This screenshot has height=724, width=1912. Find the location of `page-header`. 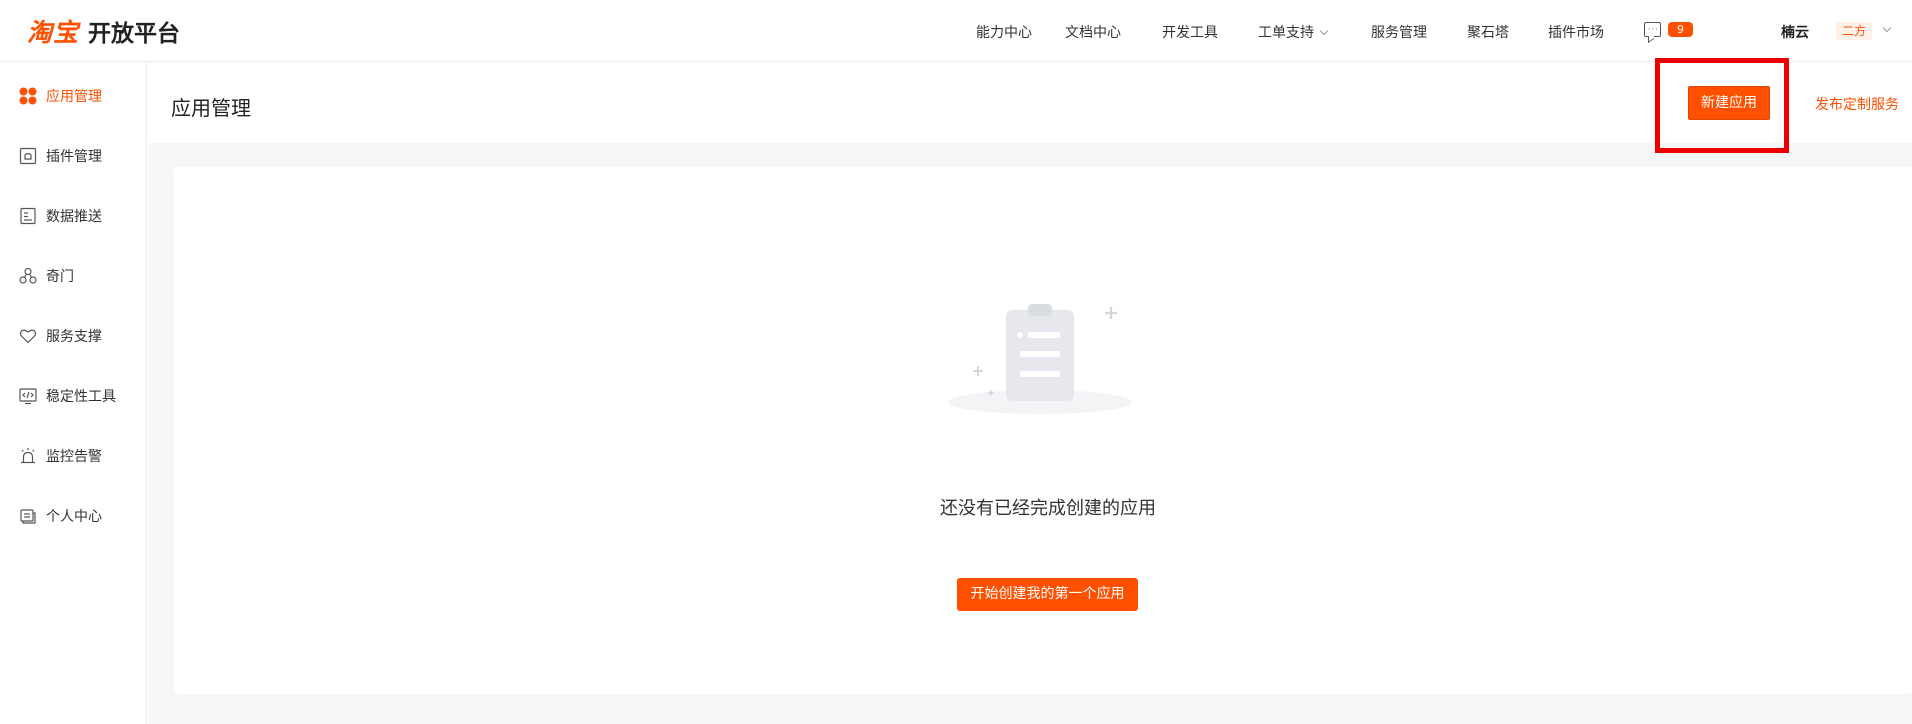

page-header is located at coordinates (1030, 102).